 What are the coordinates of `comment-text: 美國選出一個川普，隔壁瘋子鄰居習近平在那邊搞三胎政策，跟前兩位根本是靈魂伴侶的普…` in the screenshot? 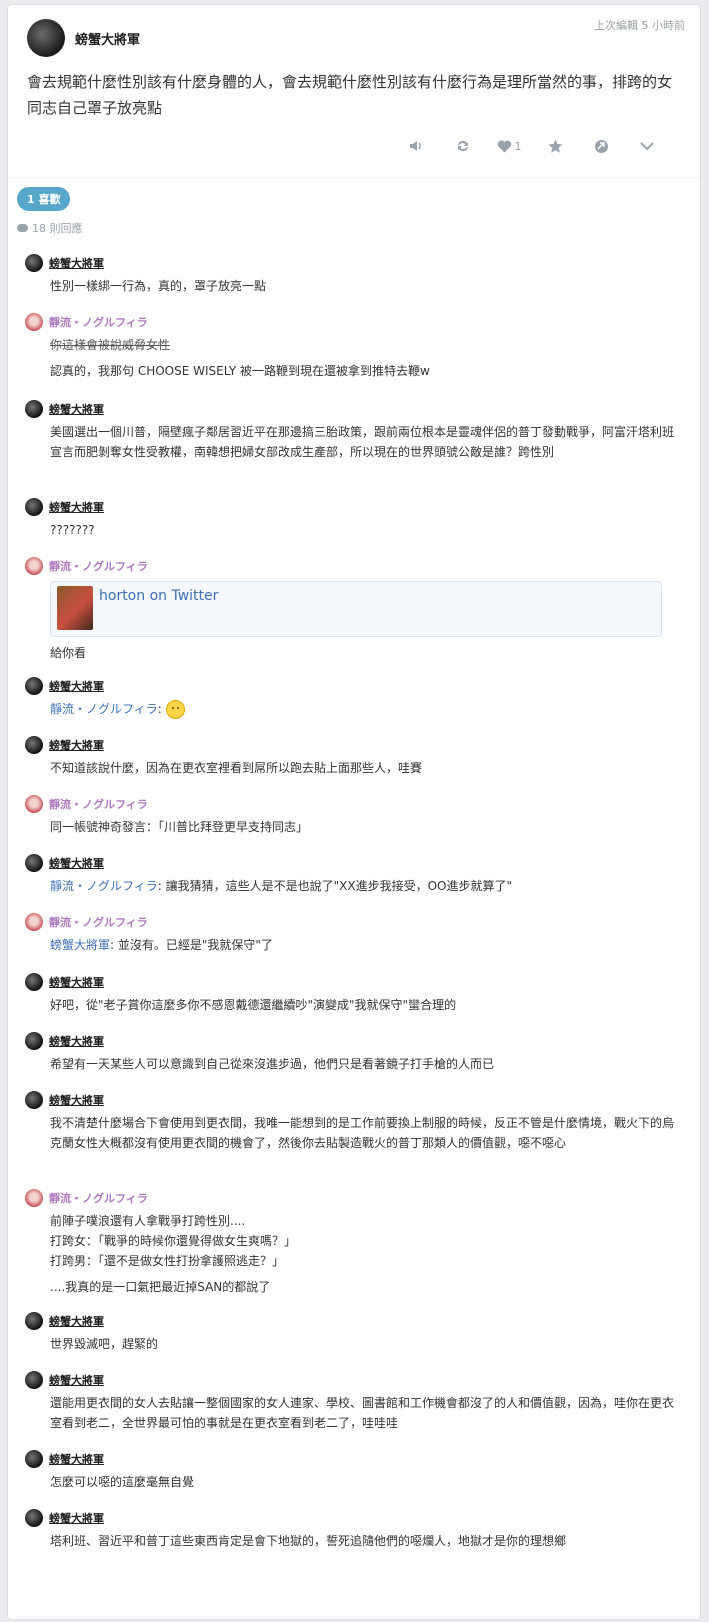 It's located at (362, 442).